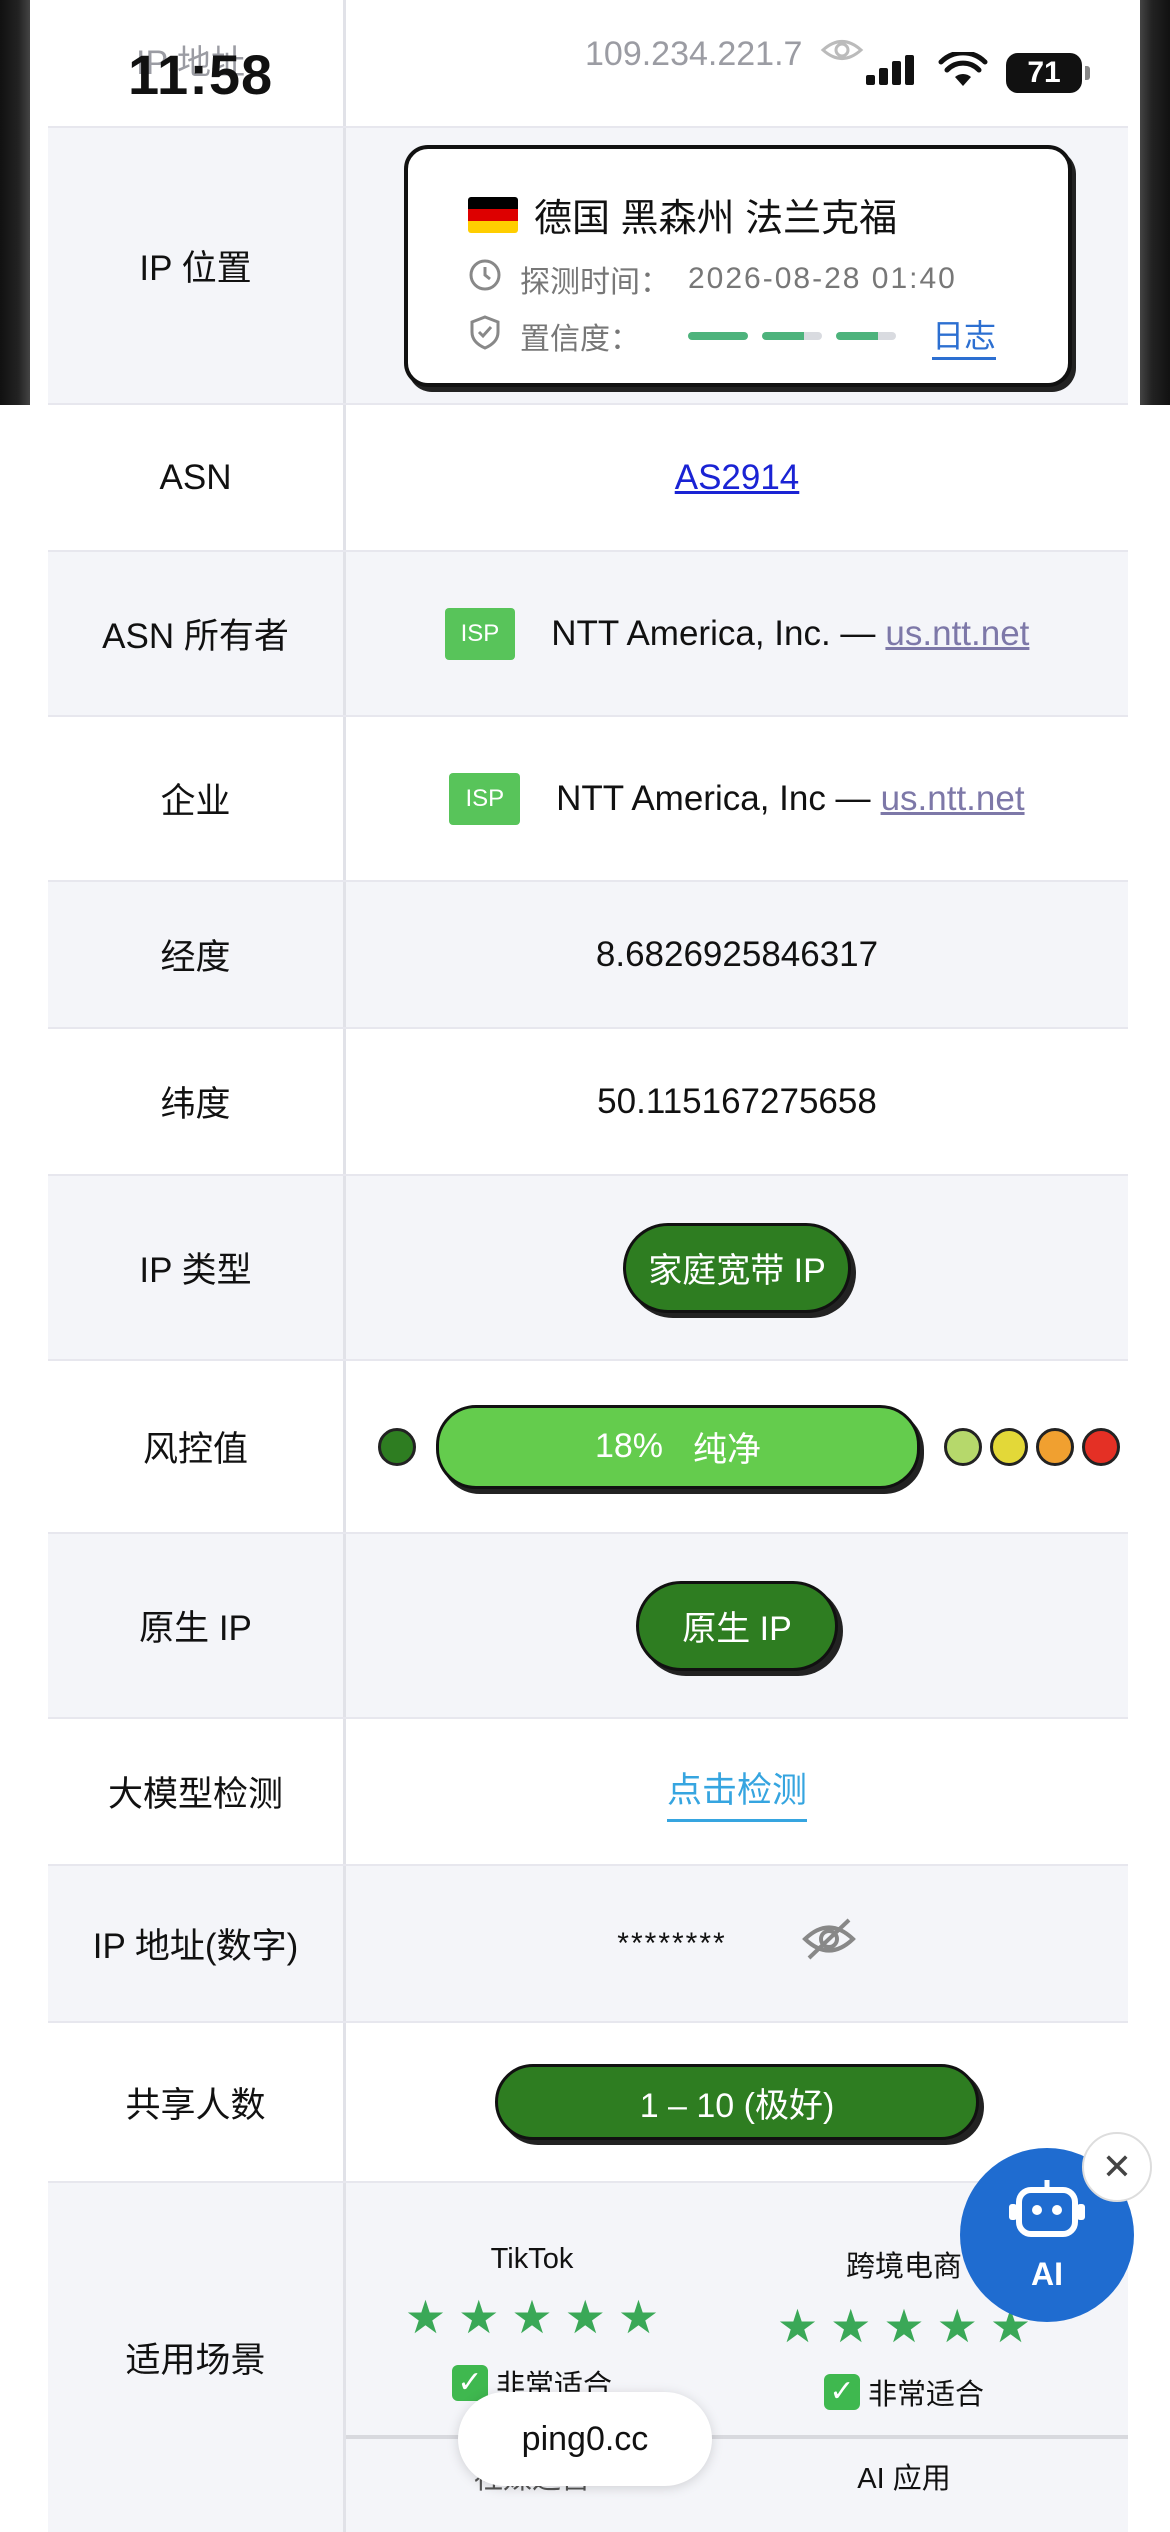 Image resolution: width=1170 pixels, height=2532 pixels. What do you see at coordinates (737, 2102) in the screenshot?
I see `shared-users-pill: 1 – 10 (极好)` at bounding box center [737, 2102].